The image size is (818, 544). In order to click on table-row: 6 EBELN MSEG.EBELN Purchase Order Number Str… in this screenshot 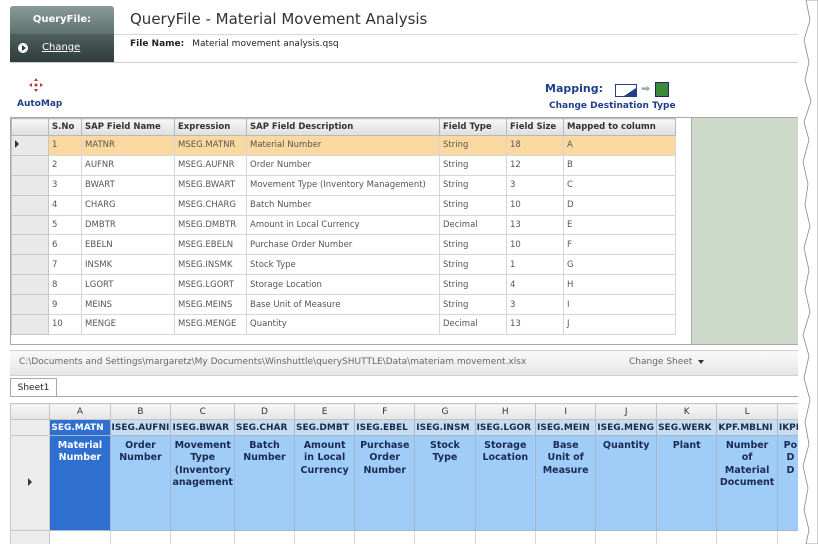, I will do `click(343, 245)`.